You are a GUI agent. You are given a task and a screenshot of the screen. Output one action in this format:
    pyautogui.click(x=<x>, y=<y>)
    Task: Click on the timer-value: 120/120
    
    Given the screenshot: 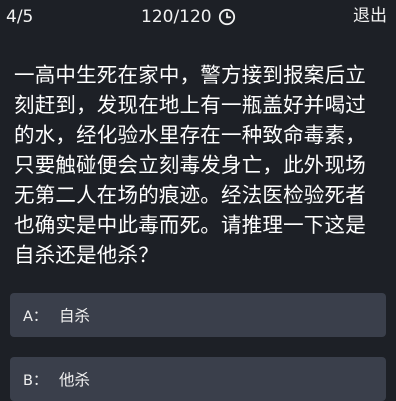 What is the action you would take?
    pyautogui.click(x=176, y=17)
    